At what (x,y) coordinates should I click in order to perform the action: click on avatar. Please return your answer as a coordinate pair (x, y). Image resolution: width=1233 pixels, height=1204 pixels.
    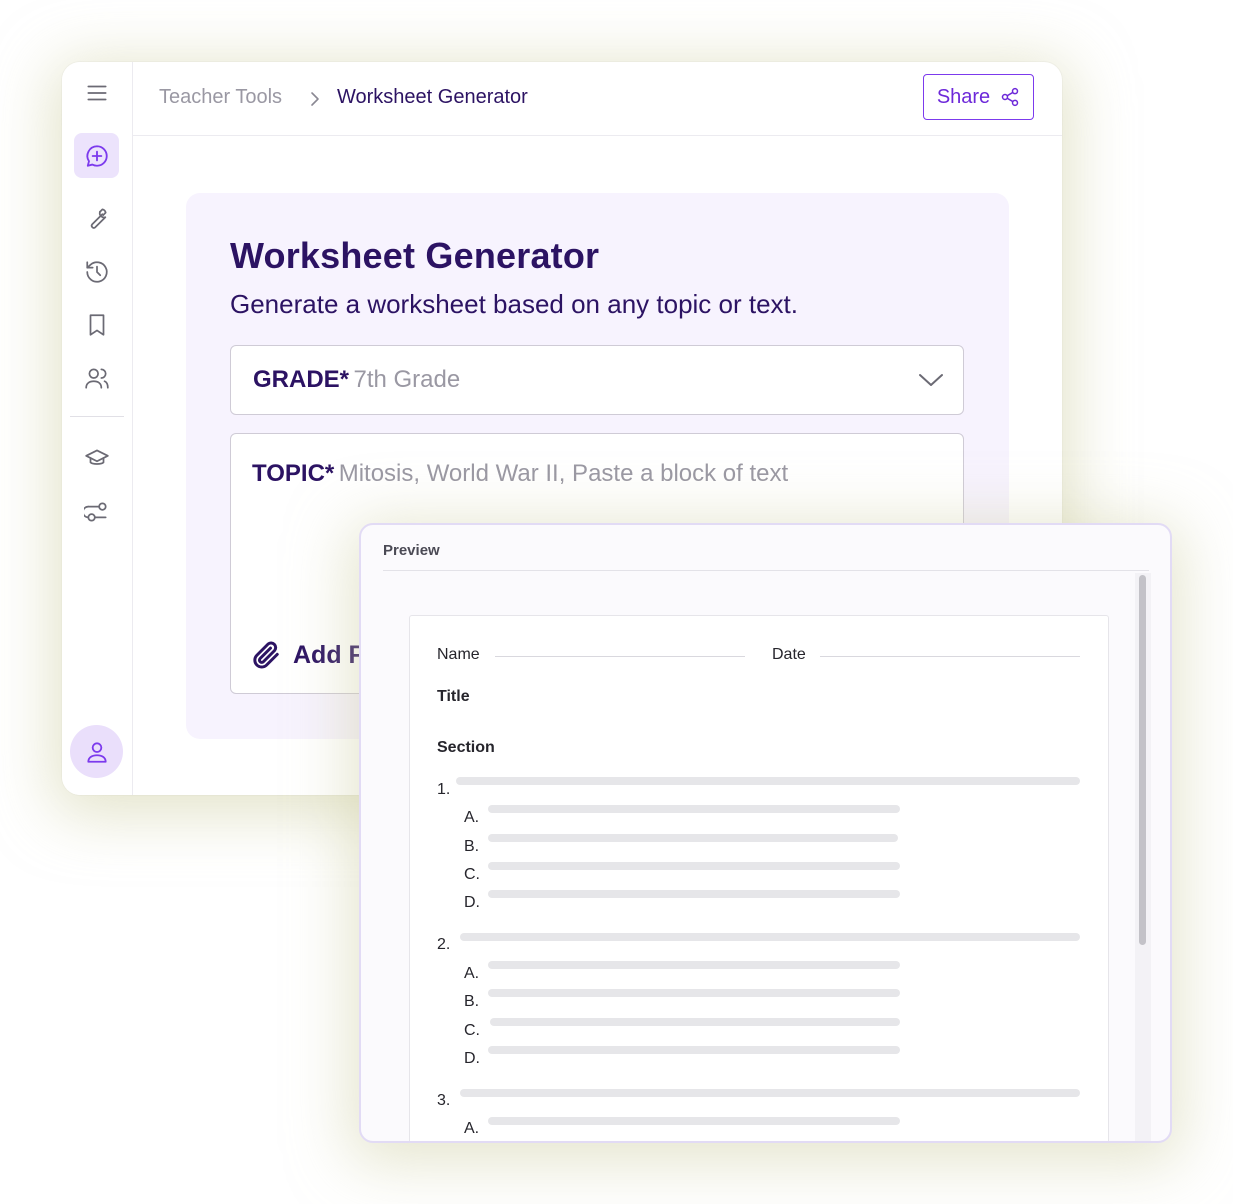
    Looking at the image, I should click on (96, 751).